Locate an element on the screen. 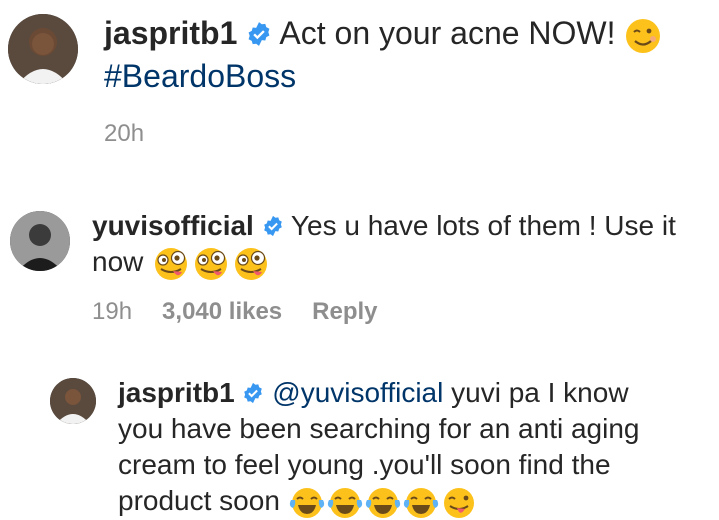 The height and width of the screenshot is (520, 719). comment-meta: 19h 3,040 likes Reply is located at coordinates (235, 312).